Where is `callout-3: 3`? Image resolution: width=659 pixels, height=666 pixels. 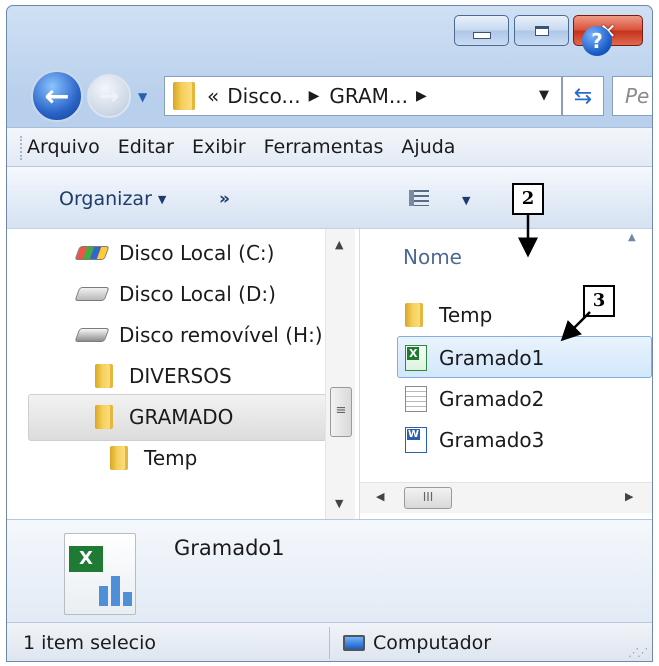
callout-3: 3 is located at coordinates (599, 301).